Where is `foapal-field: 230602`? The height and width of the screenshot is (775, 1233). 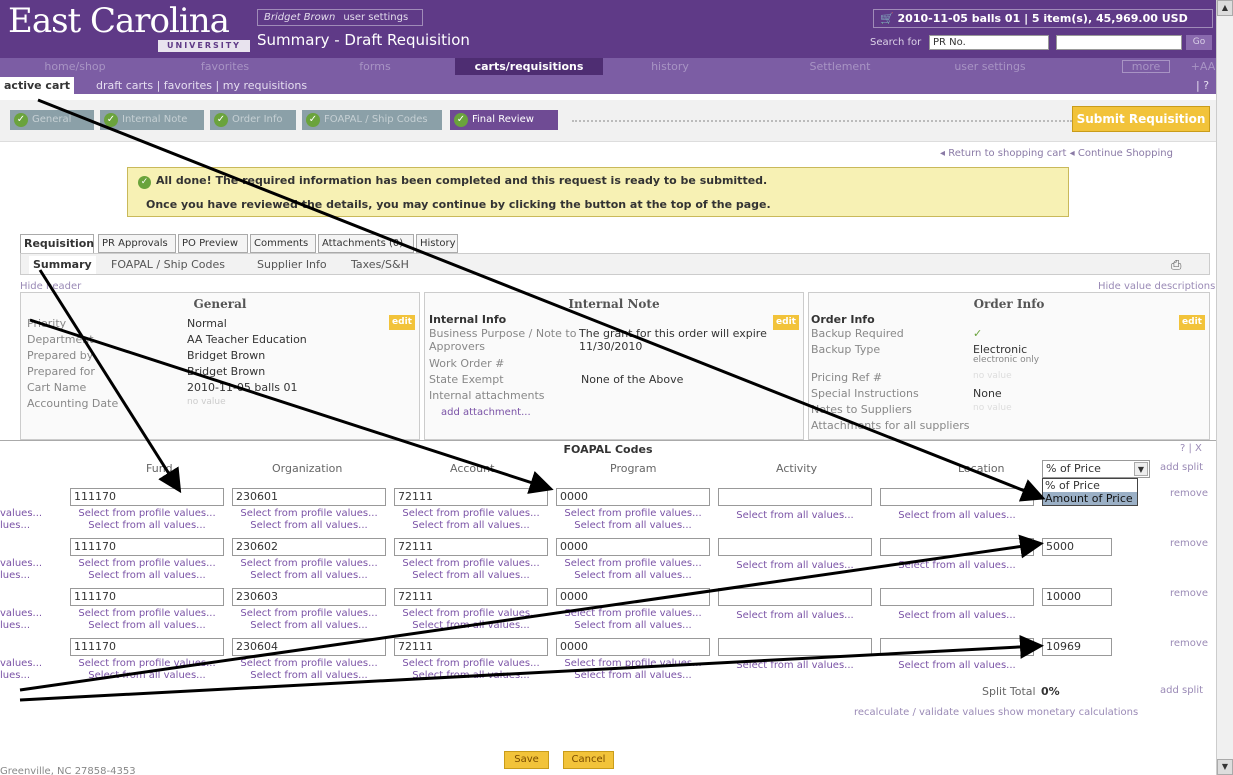
foapal-field: 230602 is located at coordinates (309, 547).